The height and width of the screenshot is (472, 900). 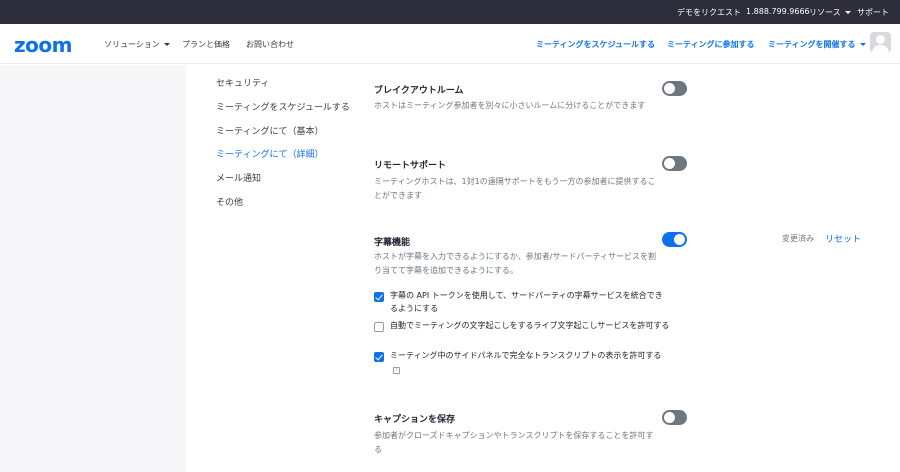 I want to click on changed-label: 変更済み, so click(x=798, y=238).